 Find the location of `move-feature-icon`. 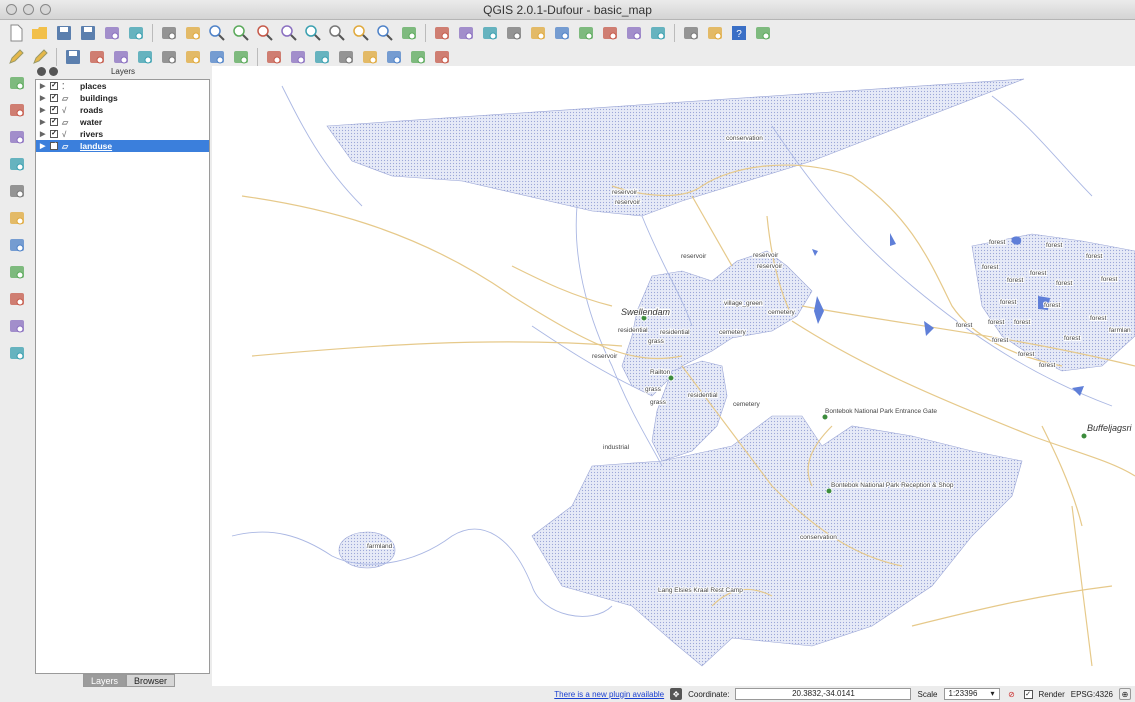

move-feature-icon is located at coordinates (121, 57).